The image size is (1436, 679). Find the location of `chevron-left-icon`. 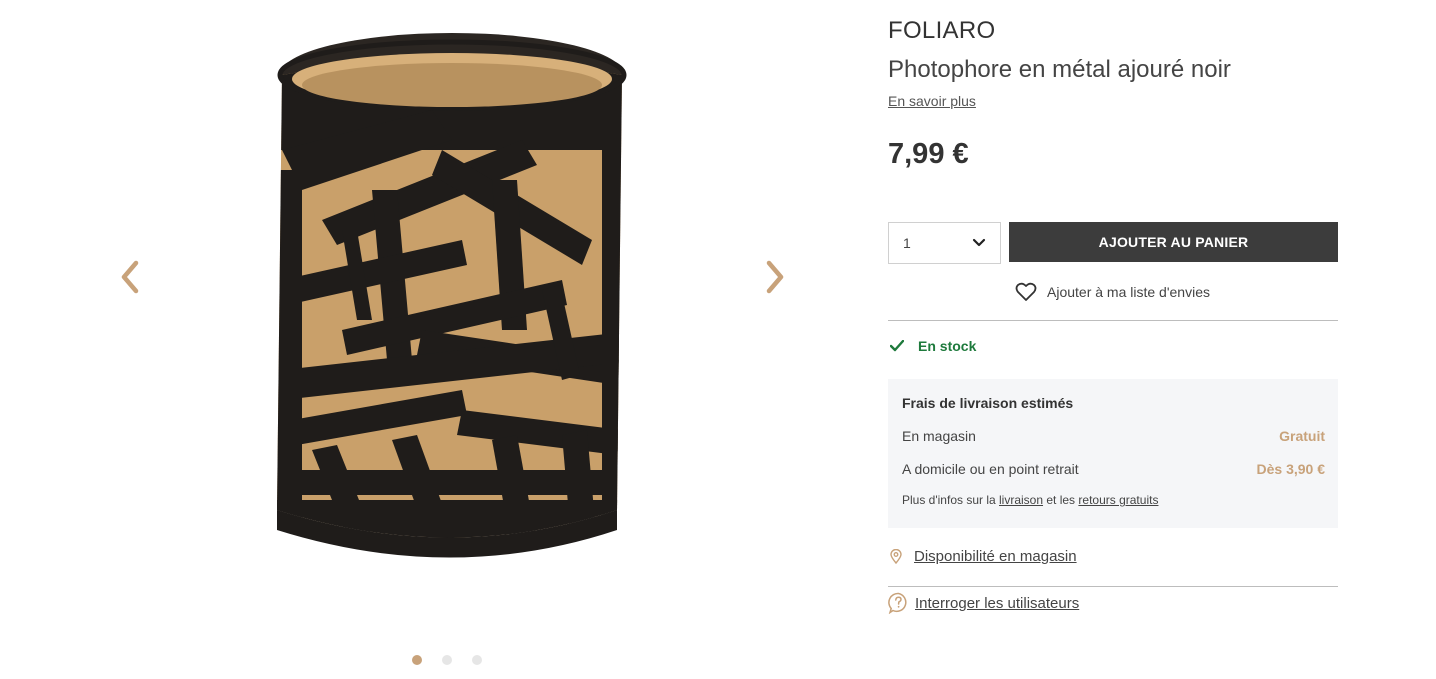

chevron-left-icon is located at coordinates (130, 277).